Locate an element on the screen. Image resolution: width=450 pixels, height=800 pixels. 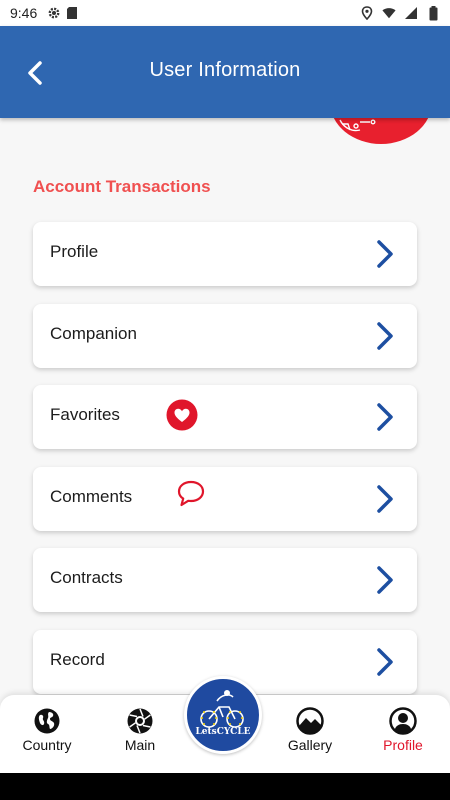
menu-item-label: Comments is located at coordinates (91, 496).